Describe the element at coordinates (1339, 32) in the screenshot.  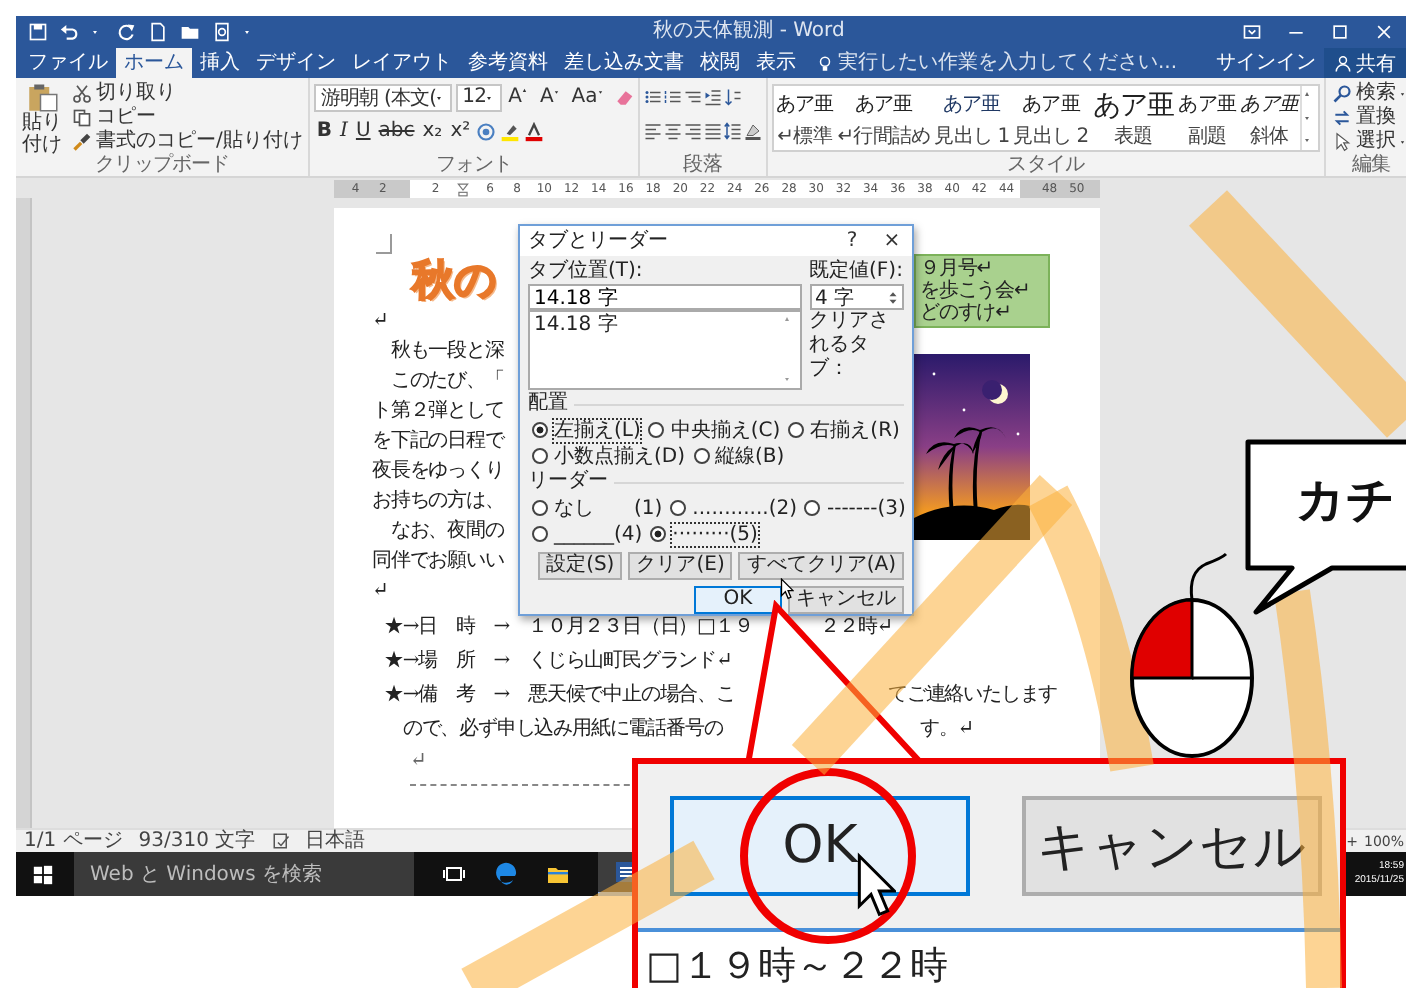
I see `maximize-icon` at that location.